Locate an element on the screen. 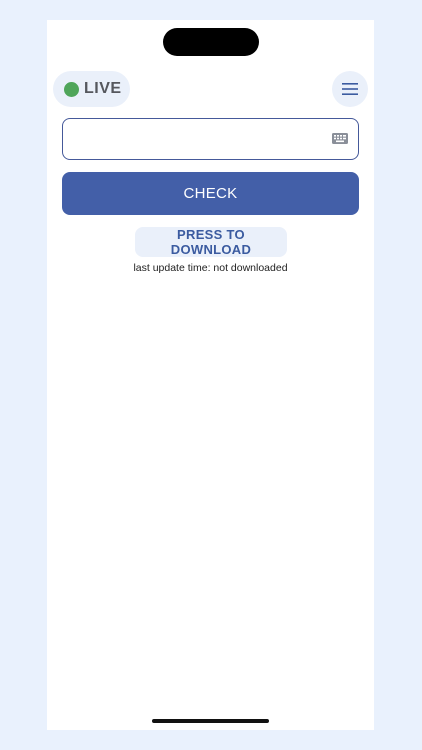 The image size is (422, 750). hamburger-menu-icon is located at coordinates (350, 89).